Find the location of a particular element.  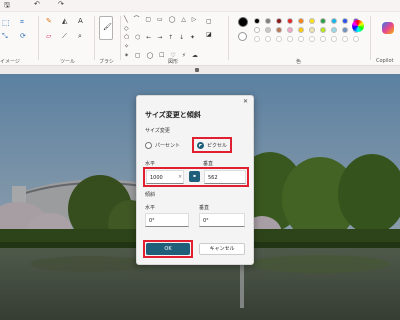

link-icon: ⚭ is located at coordinates (194, 176).